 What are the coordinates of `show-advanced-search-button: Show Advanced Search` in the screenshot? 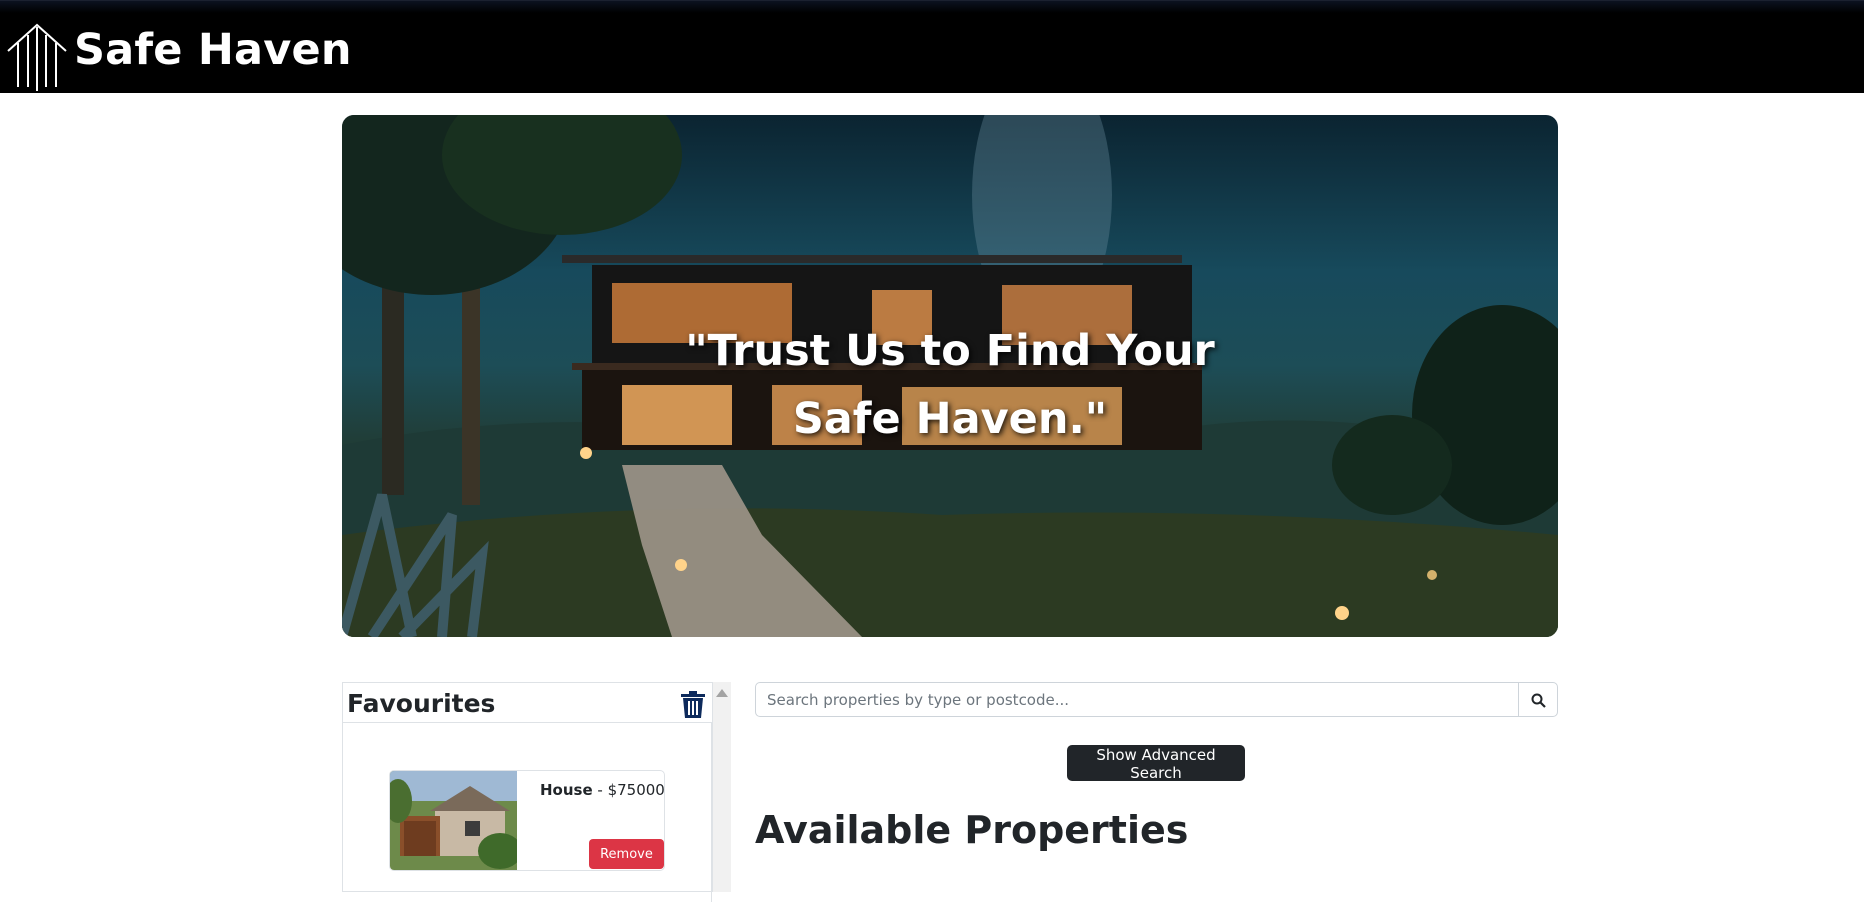 It's located at (1156, 763).